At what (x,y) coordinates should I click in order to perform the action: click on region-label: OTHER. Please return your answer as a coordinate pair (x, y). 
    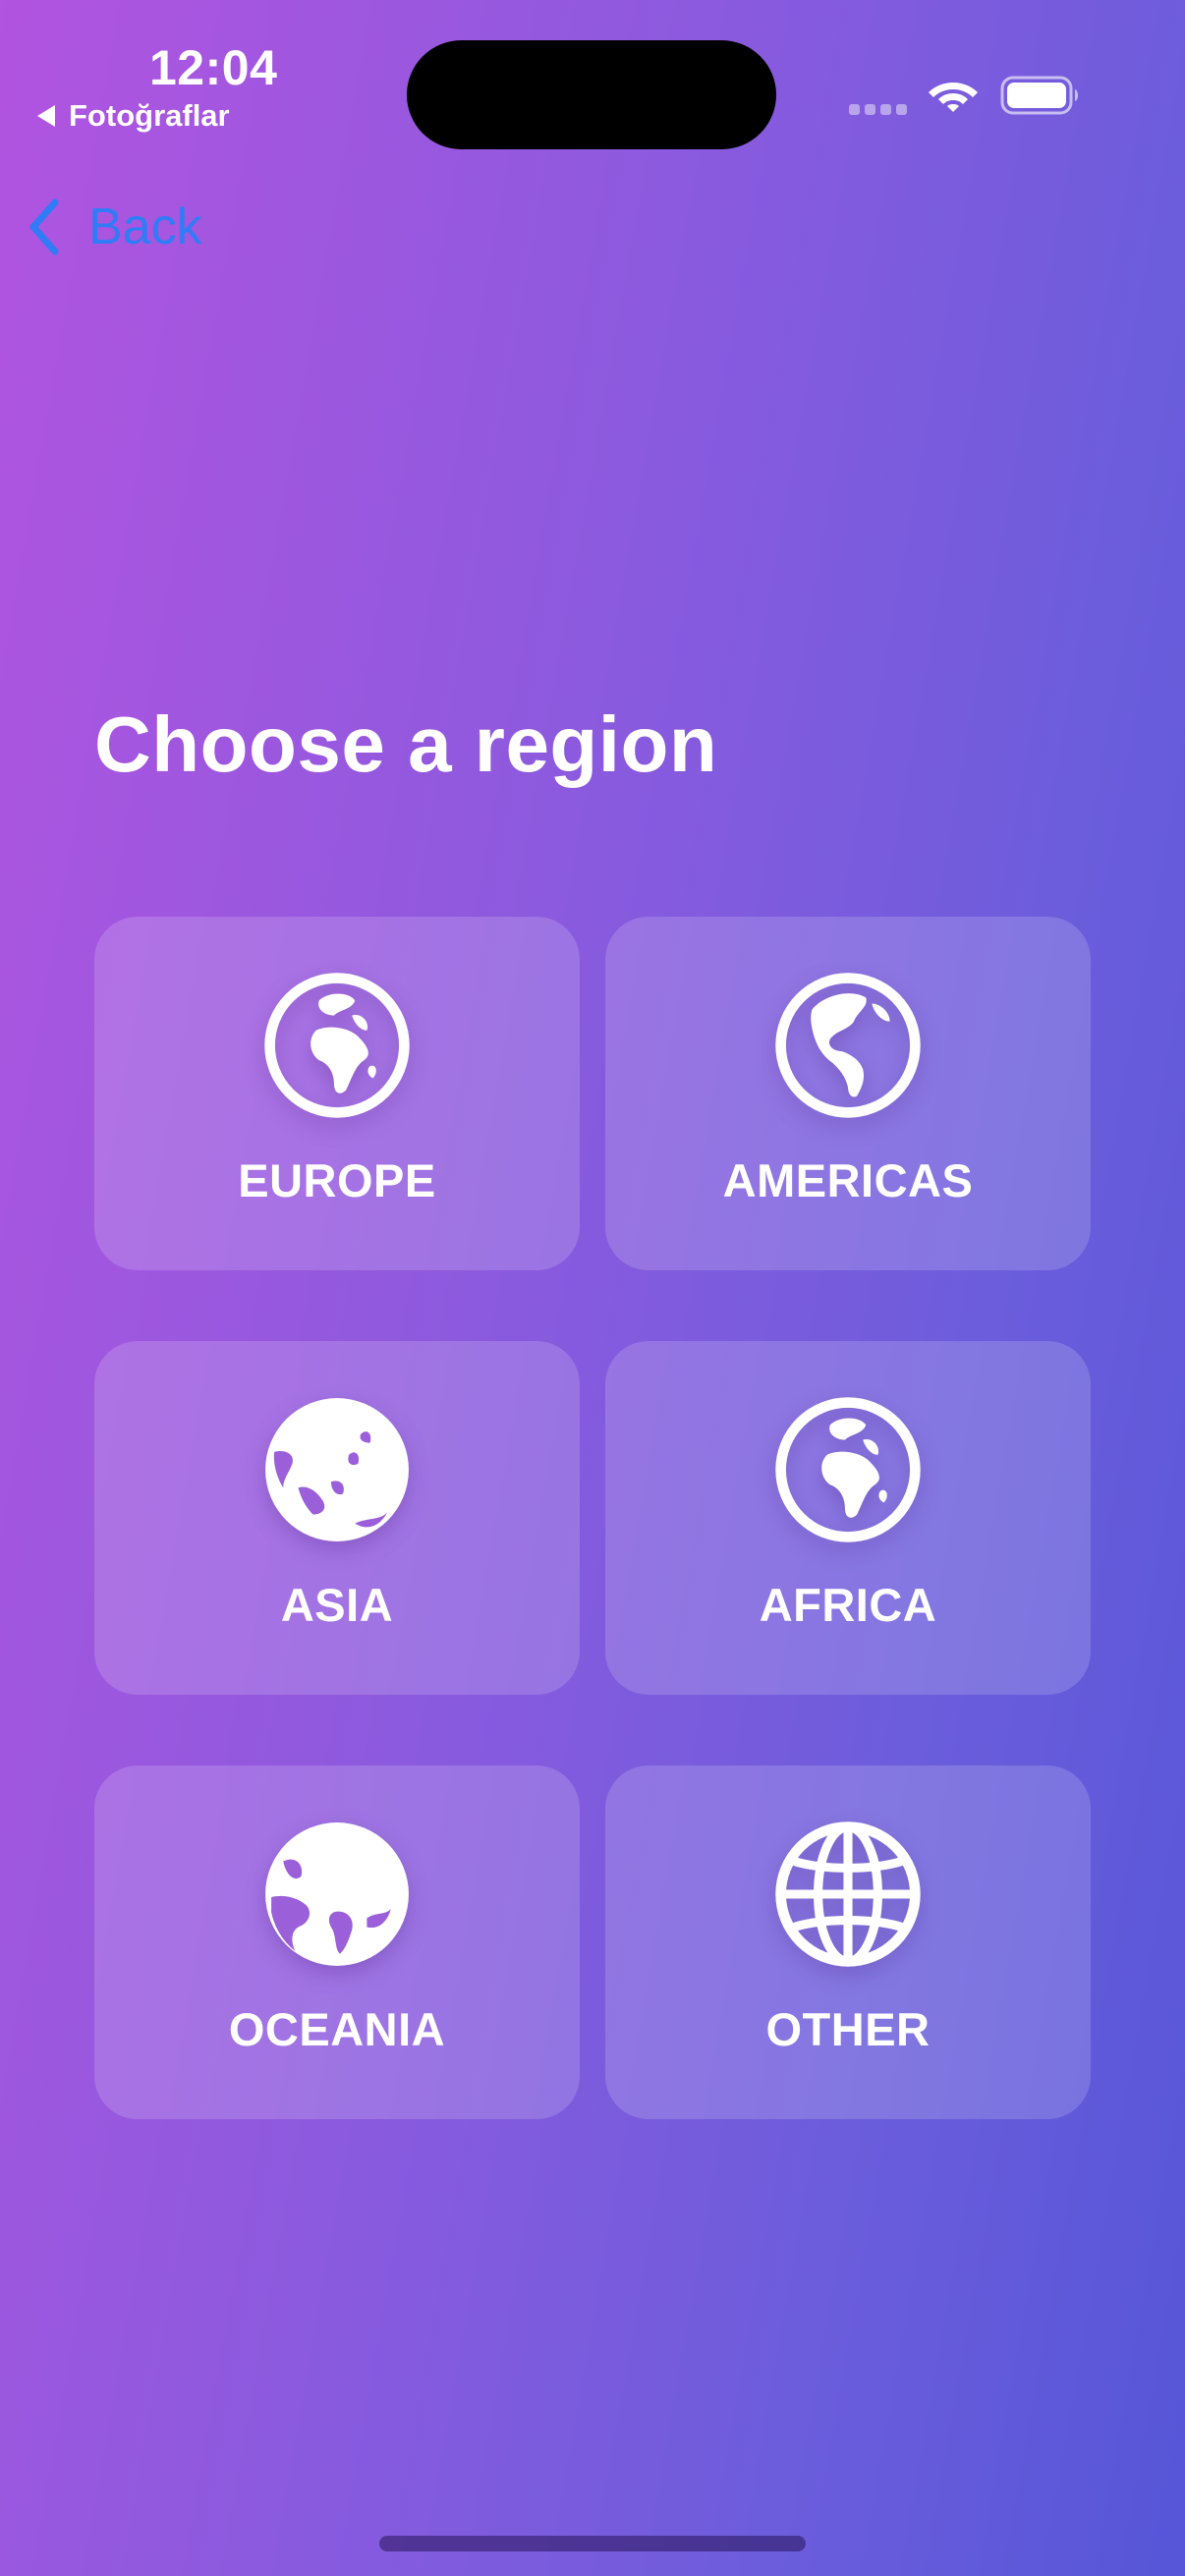
    Looking at the image, I should click on (848, 2029).